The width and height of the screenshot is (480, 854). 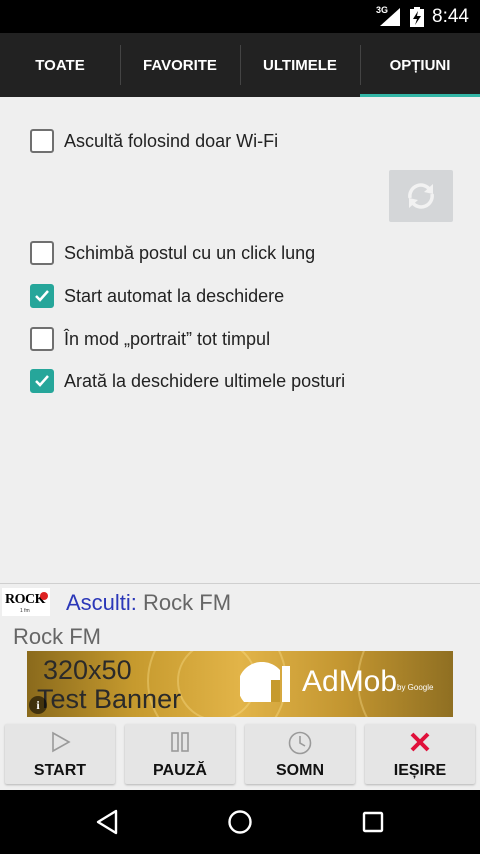 I want to click on tab-bar: TOATE FAVORITE ULTIMELE OPȚIUNI, so click(x=240, y=65).